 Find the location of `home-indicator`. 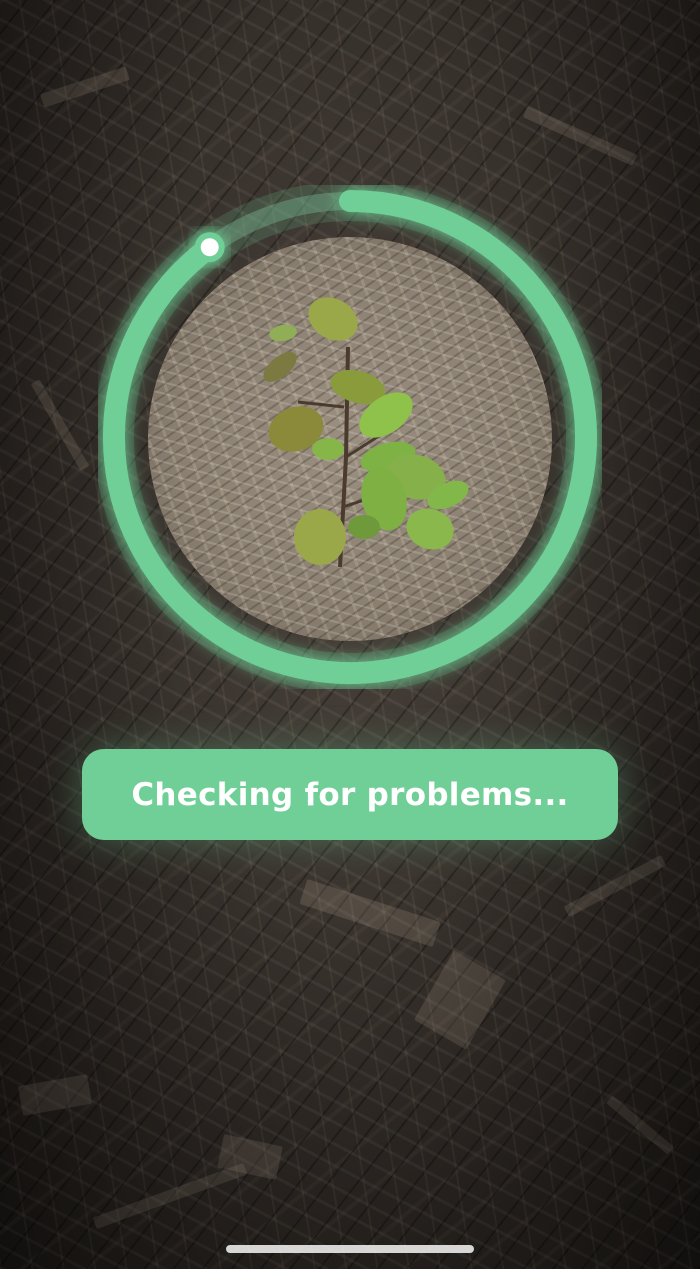

home-indicator is located at coordinates (350, 1249).